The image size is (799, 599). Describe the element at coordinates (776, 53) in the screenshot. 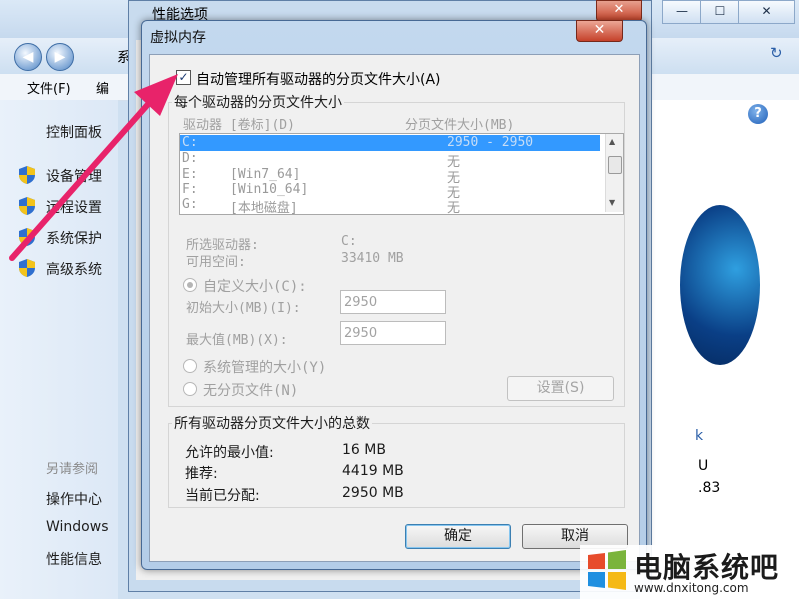

I see `refresh-icon: ↻` at that location.